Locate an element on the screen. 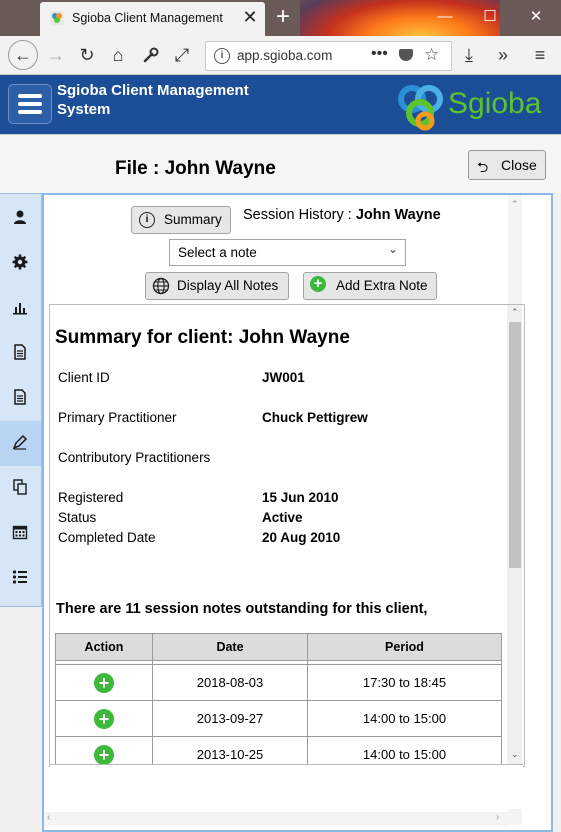  browser-tab: Sgioba Client Management ✕ is located at coordinates (152, 19).